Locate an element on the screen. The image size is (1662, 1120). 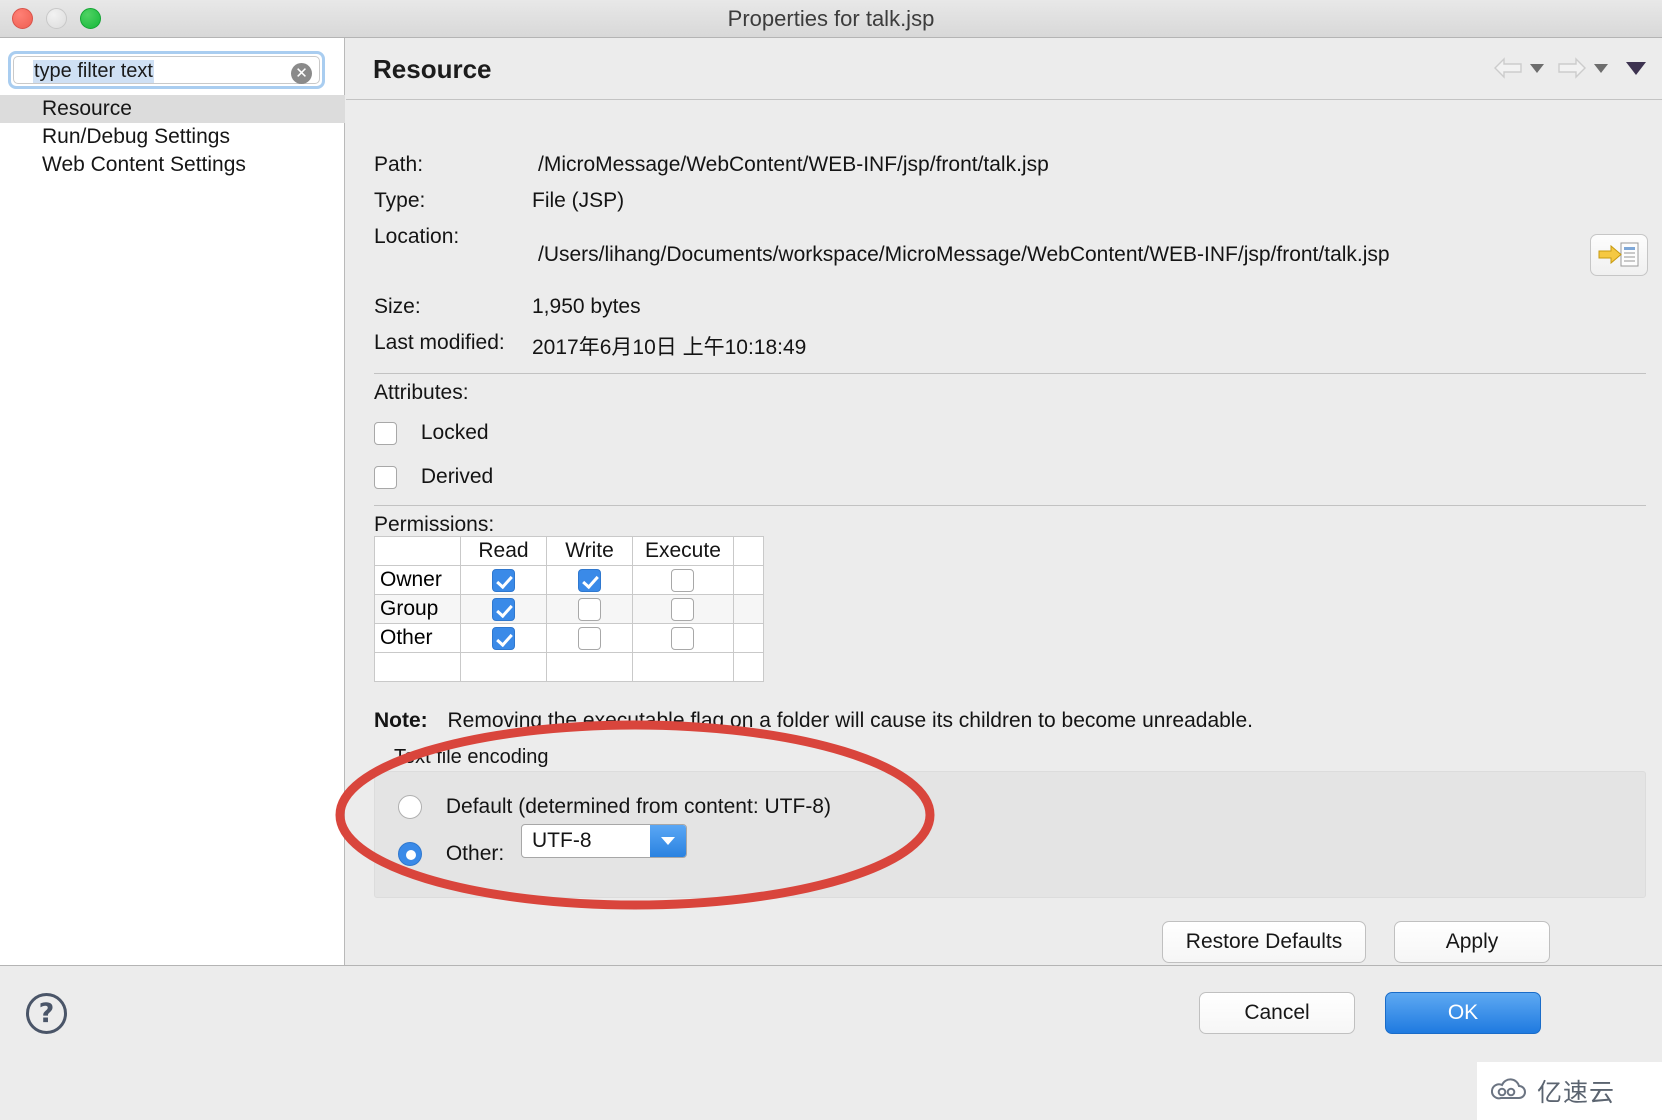
locked-checkbox-row: Locked is located at coordinates (431, 433).